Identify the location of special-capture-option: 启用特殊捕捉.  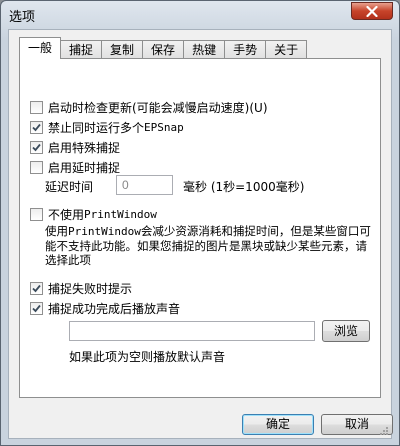
(75, 147).